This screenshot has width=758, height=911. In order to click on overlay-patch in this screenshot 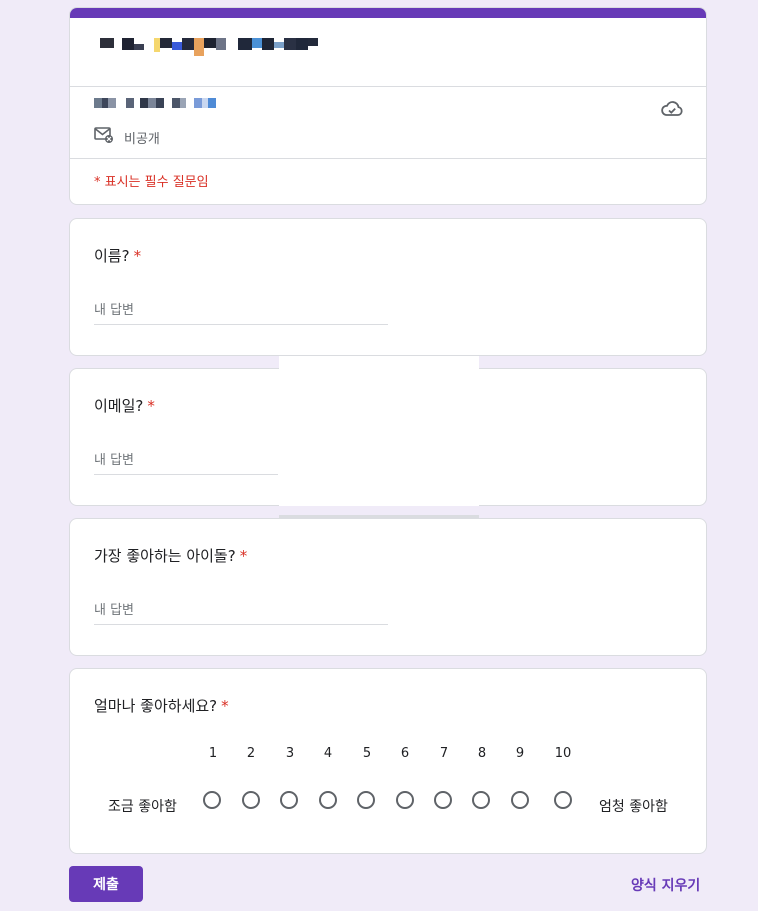, I will do `click(379, 431)`.